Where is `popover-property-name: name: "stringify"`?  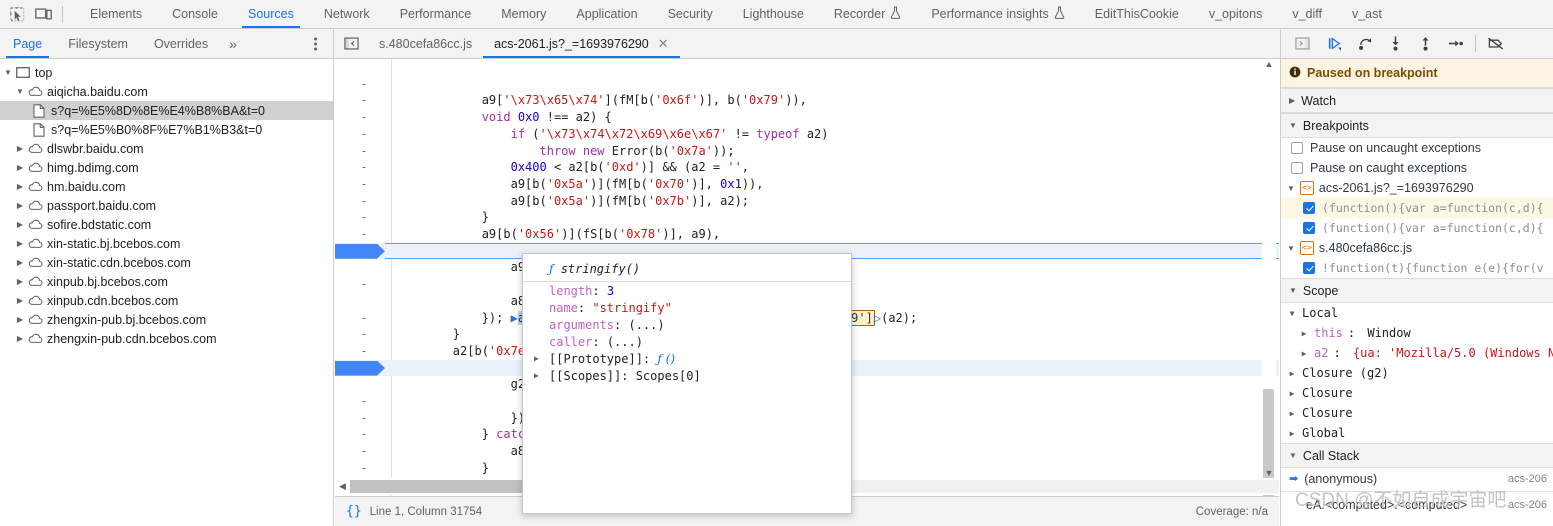
popover-property-name: name: "stringify" is located at coordinates (687, 307).